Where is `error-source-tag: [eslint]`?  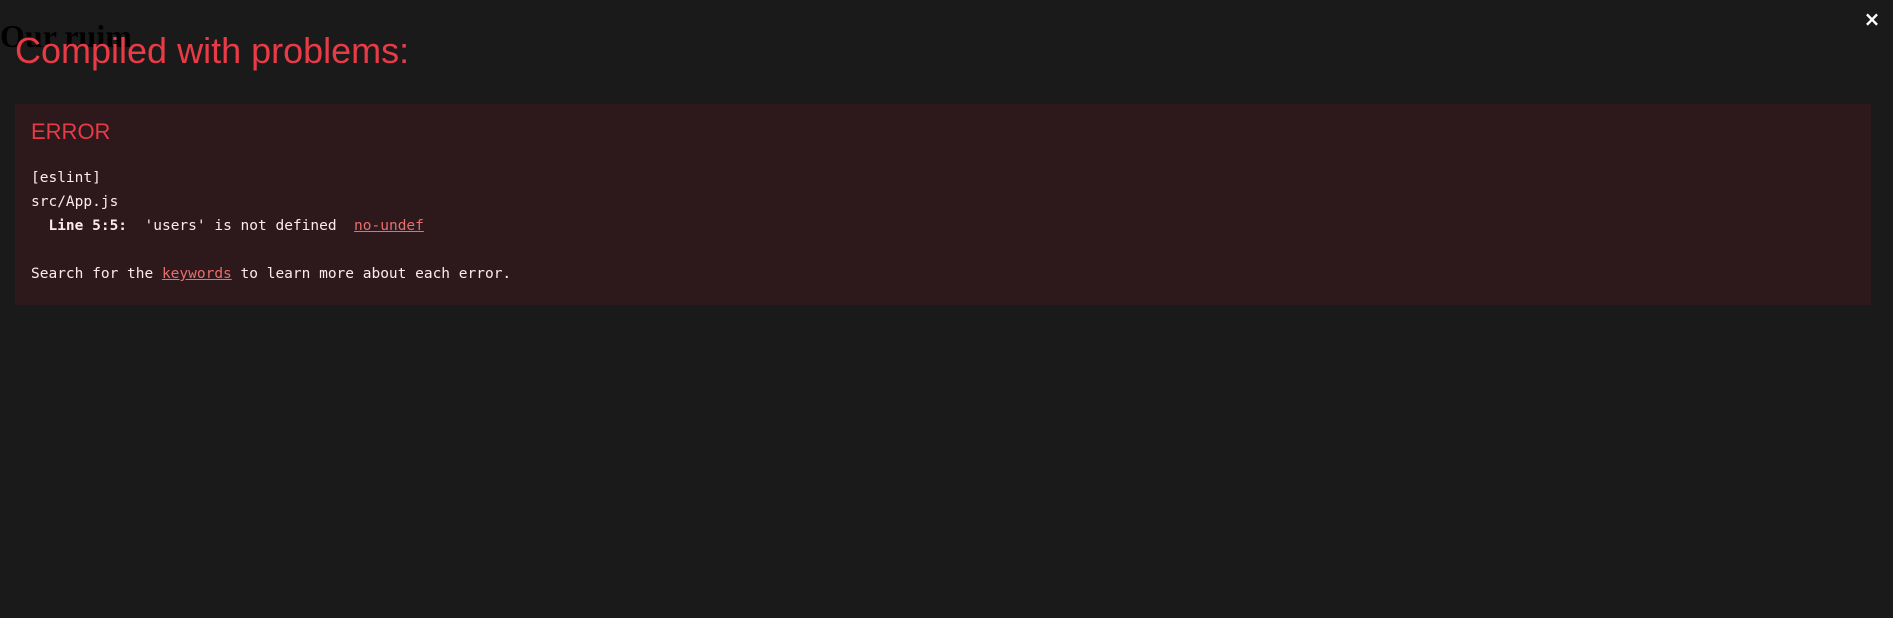
error-source-tag: [eslint] is located at coordinates (66, 178).